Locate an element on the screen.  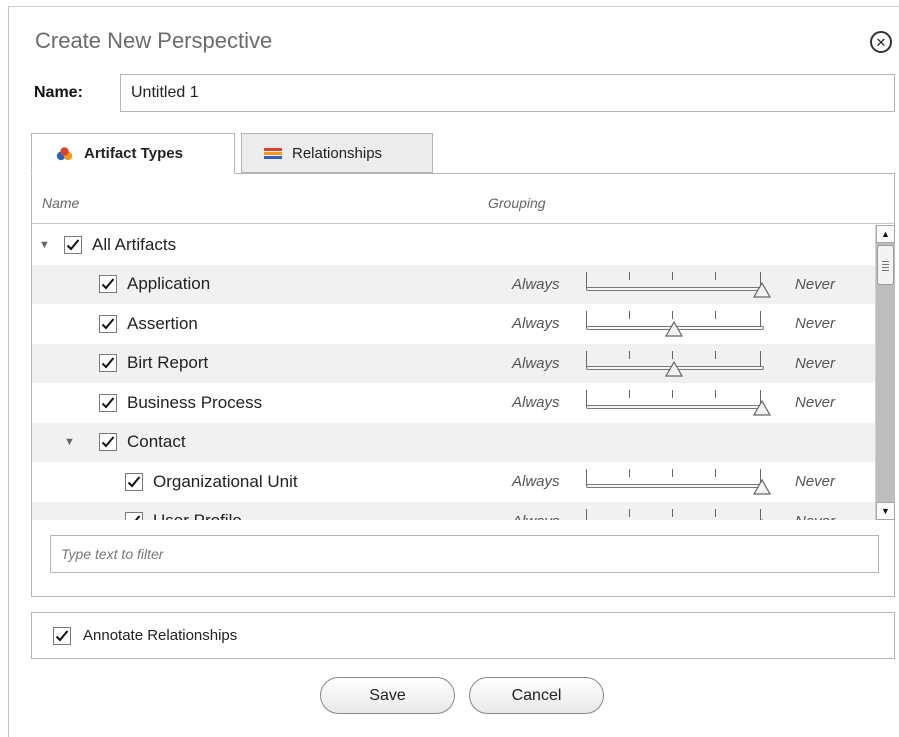
scroll-down-arrow-icon: ▼ is located at coordinates (885, 511).